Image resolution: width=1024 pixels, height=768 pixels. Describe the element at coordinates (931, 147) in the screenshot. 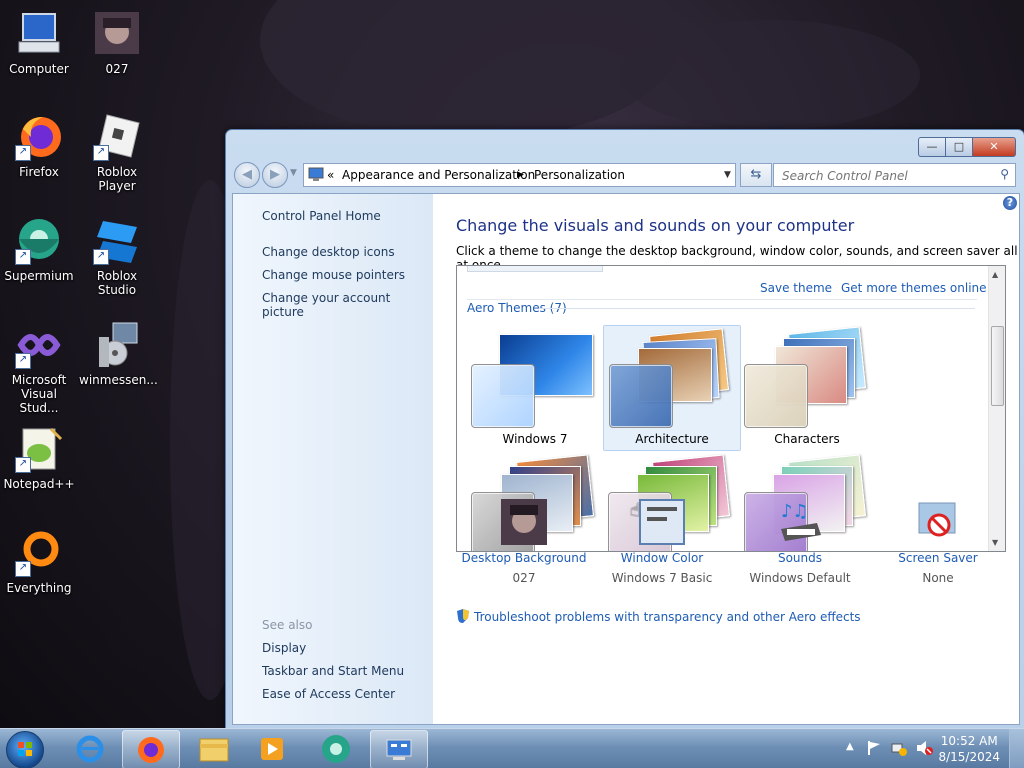

I see `minimize-button: —` at that location.